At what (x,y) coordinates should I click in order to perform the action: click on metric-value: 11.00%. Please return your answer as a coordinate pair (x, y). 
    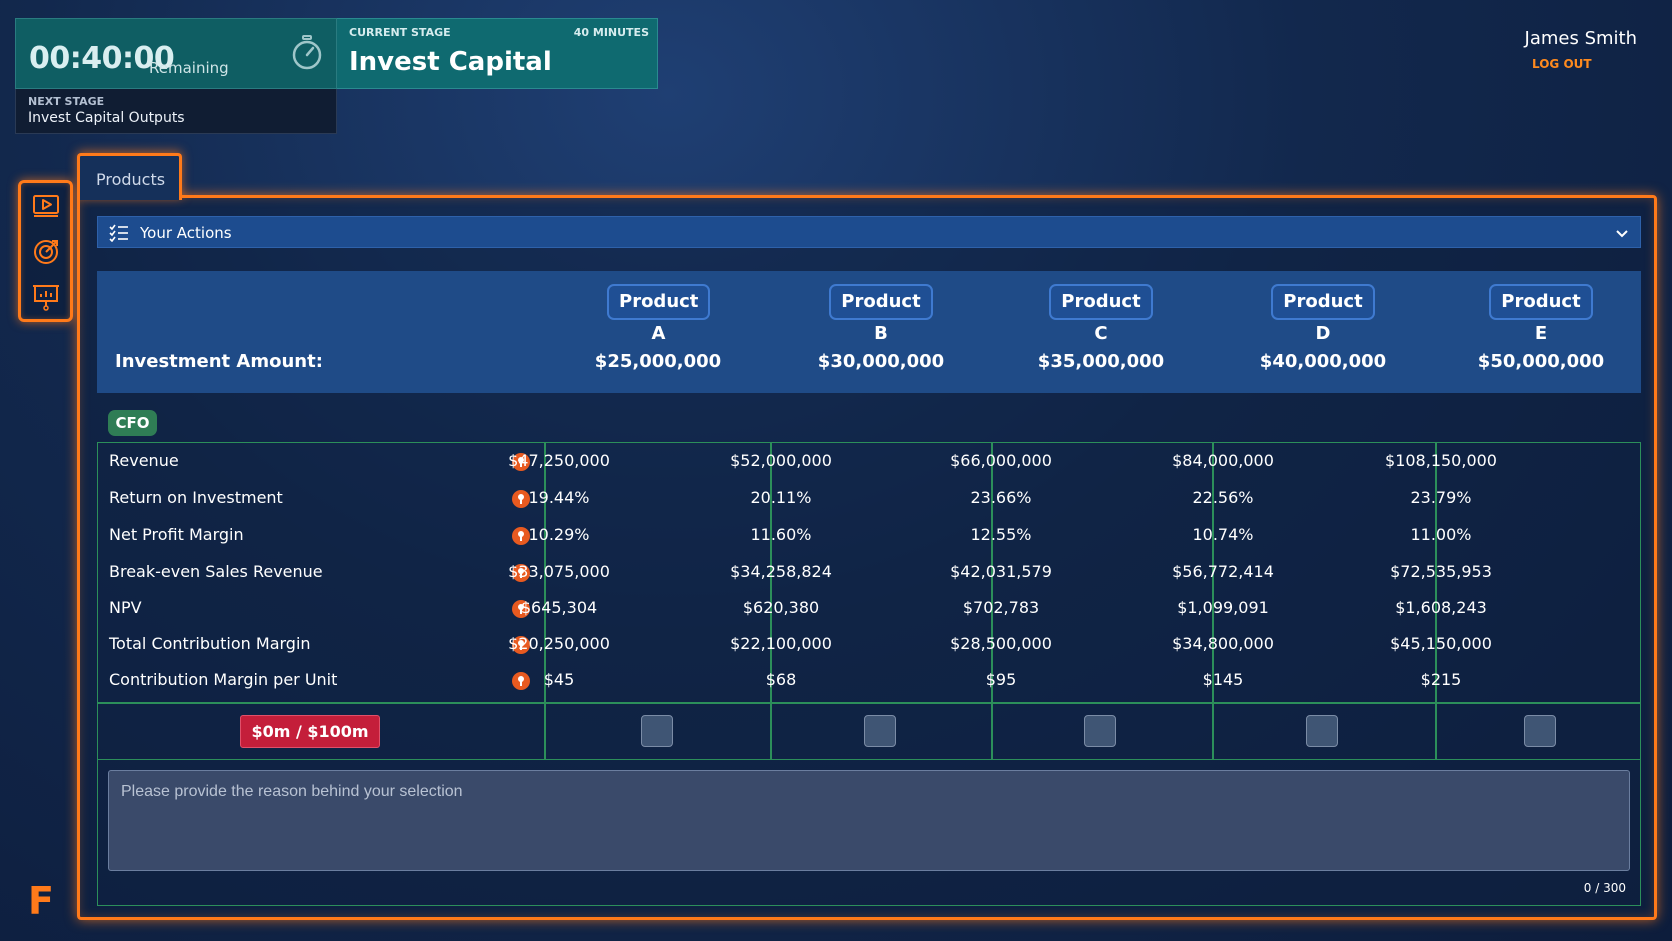
    Looking at the image, I should click on (1441, 534).